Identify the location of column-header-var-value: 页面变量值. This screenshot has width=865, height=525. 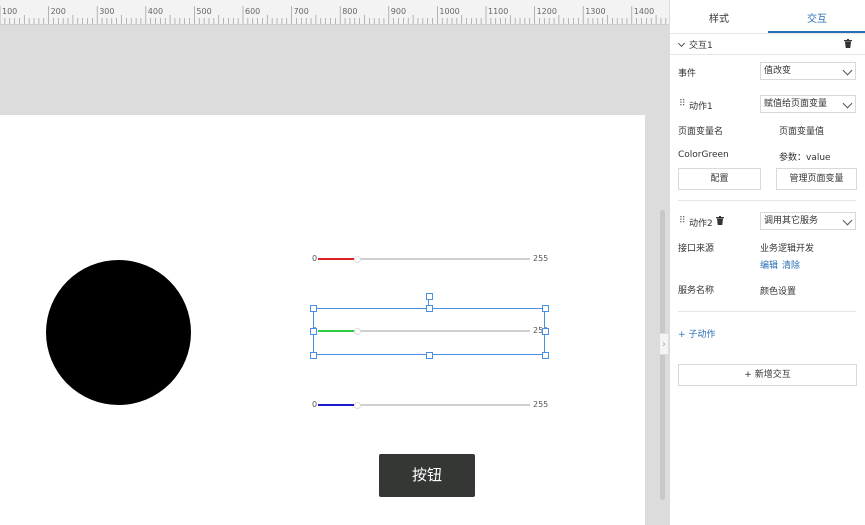
(802, 132).